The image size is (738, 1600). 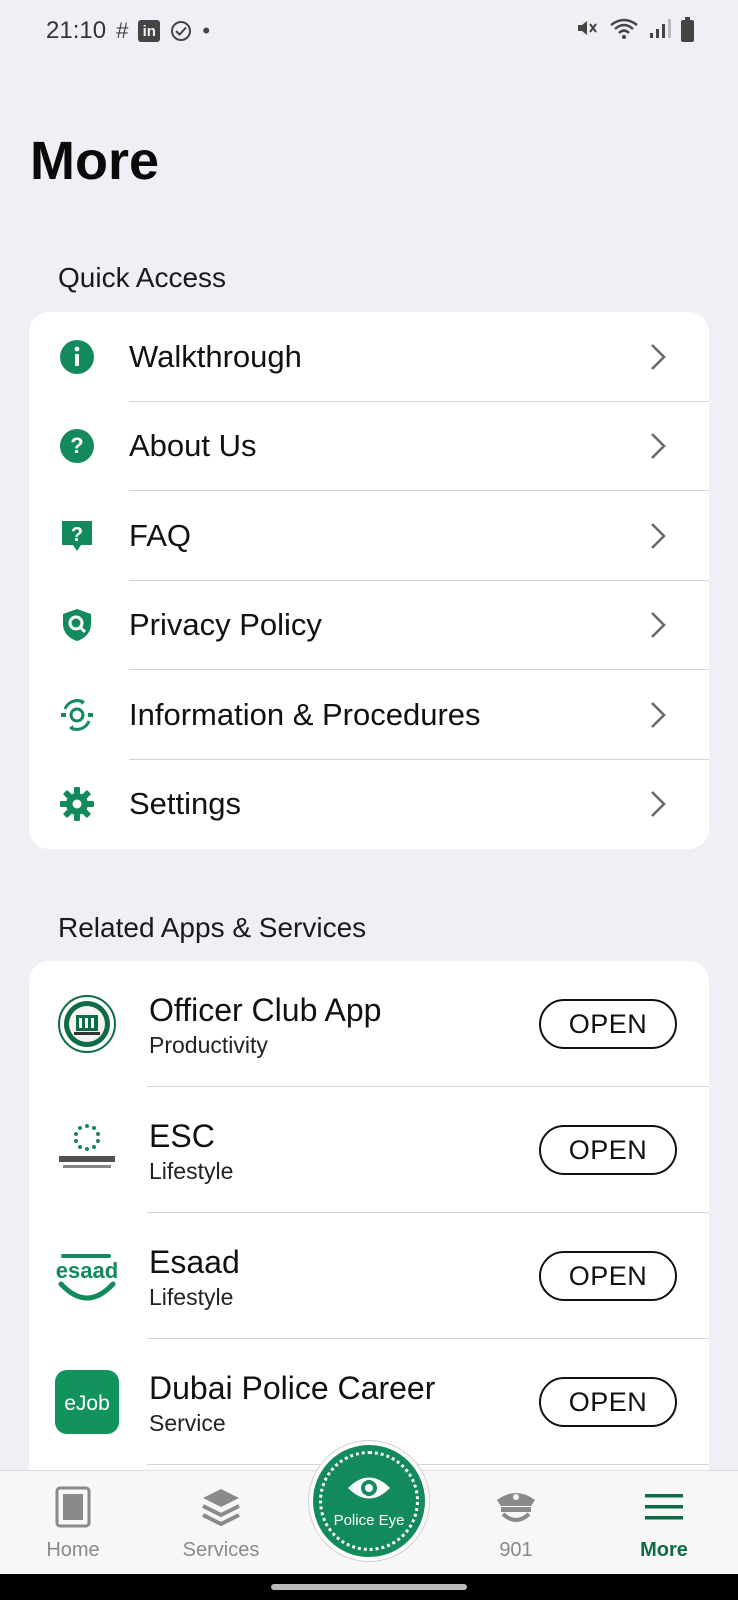 I want to click on officer-hat-icon, so click(x=516, y=1507).